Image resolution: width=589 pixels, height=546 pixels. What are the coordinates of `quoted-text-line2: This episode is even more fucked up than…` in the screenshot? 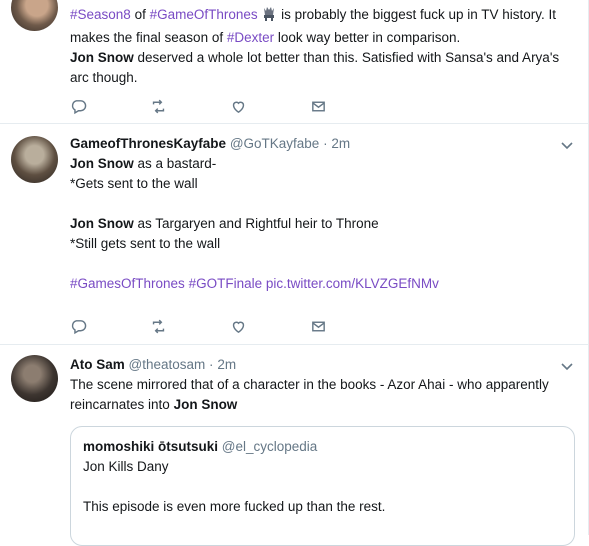 It's located at (234, 506).